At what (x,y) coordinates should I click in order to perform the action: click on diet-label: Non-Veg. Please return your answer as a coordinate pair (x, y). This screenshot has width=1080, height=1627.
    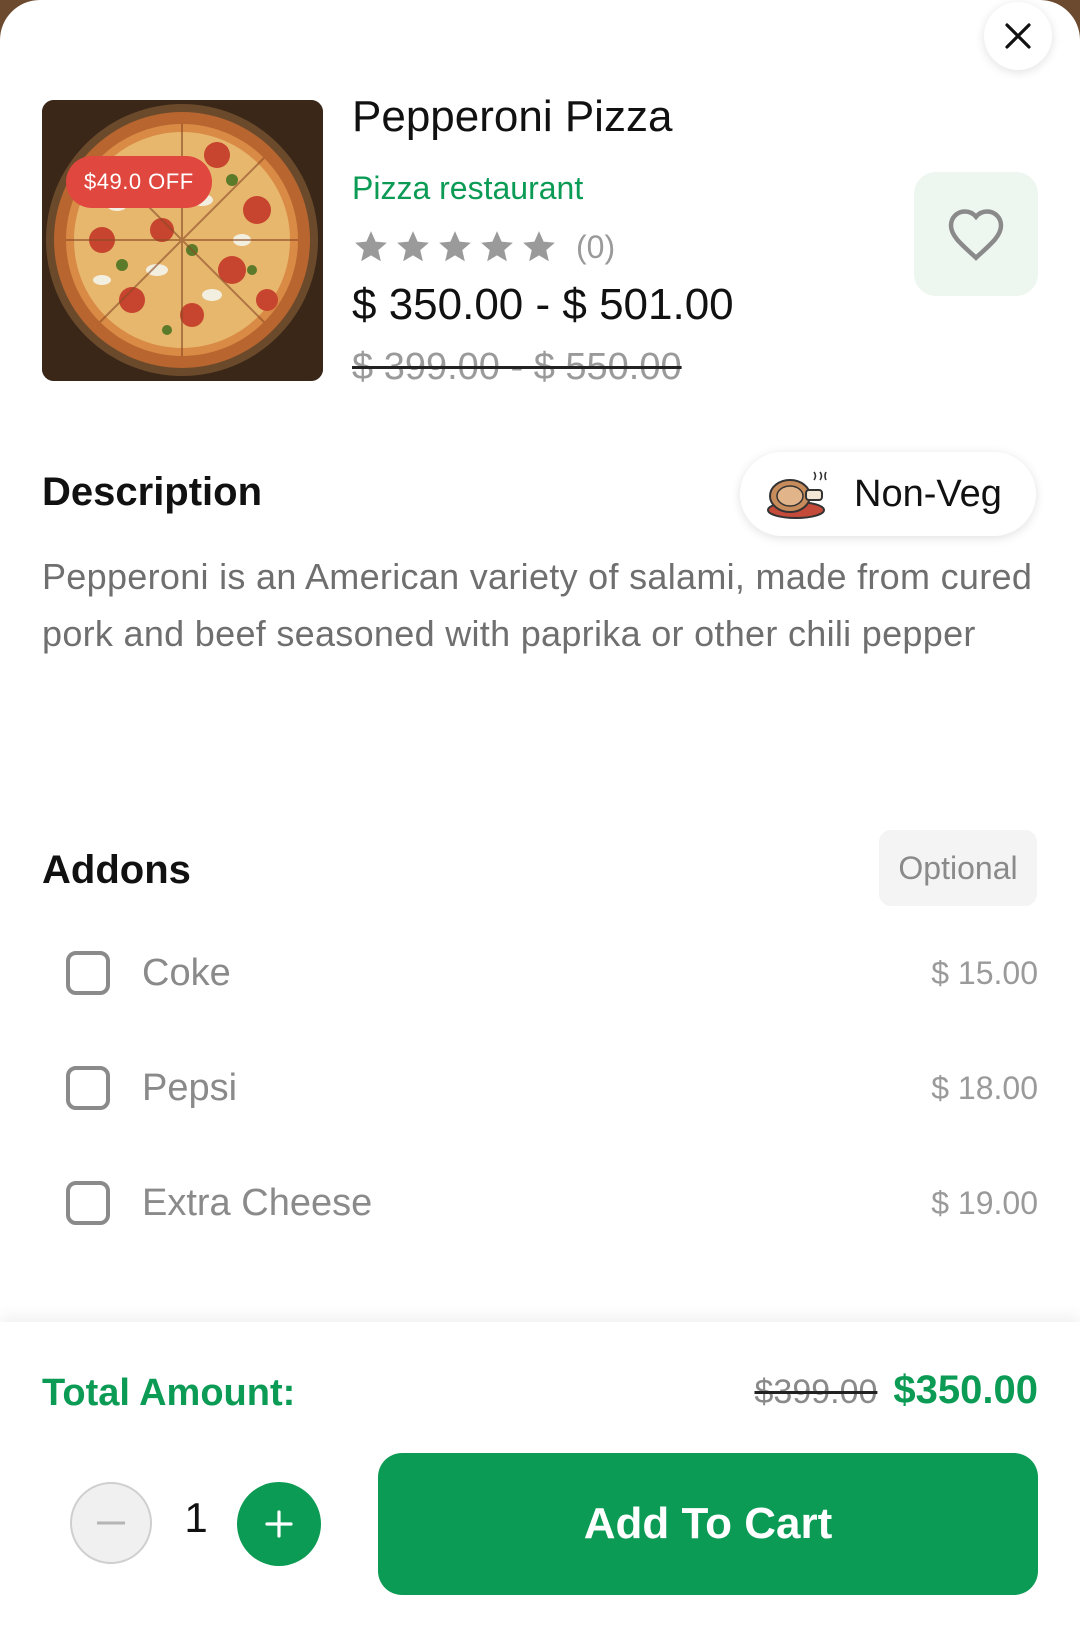
    Looking at the image, I should click on (928, 493).